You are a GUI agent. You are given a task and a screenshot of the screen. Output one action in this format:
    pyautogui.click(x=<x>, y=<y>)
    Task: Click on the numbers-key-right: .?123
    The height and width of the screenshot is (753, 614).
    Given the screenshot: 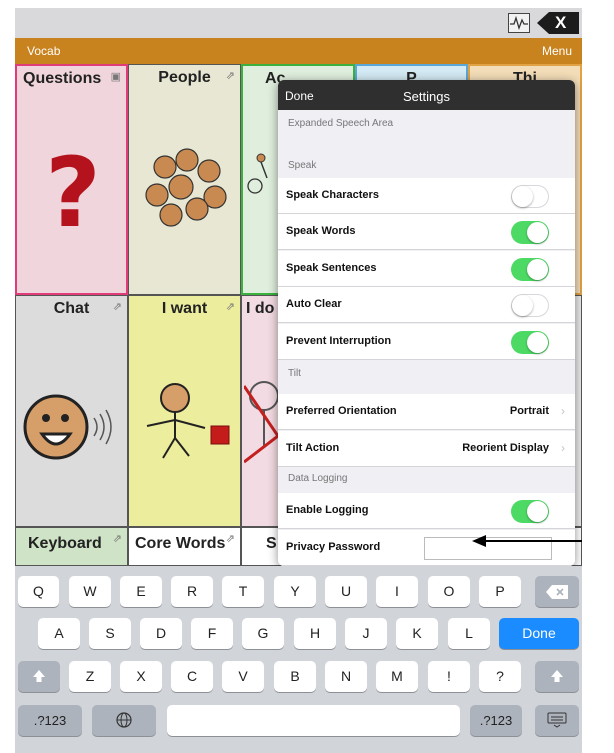 What is the action you would take?
    pyautogui.click(x=496, y=720)
    